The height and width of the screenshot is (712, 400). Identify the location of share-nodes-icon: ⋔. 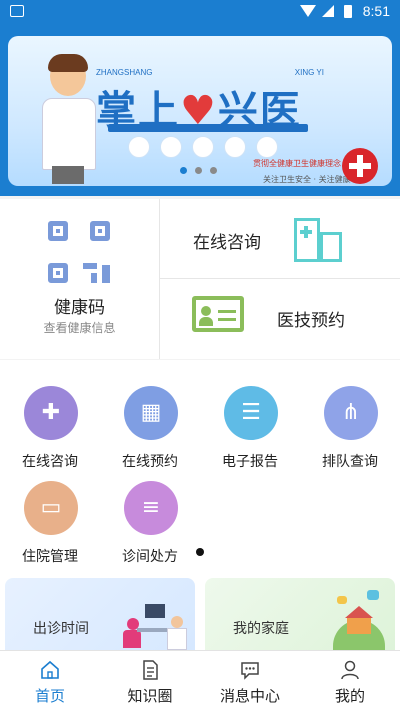
(351, 413).